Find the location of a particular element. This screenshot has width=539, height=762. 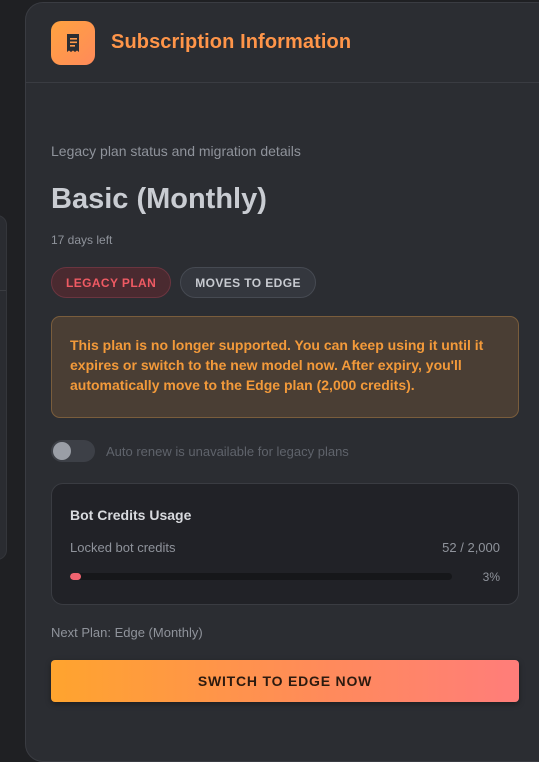

legacy-plan-badge: LEGACY PLAN is located at coordinates (111, 282).